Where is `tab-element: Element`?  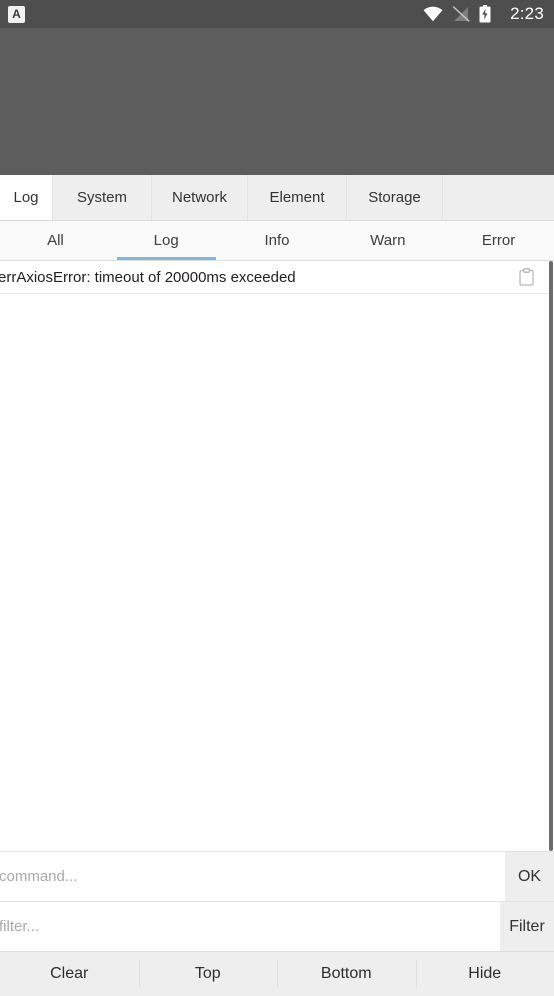
tab-element: Element is located at coordinates (297, 197).